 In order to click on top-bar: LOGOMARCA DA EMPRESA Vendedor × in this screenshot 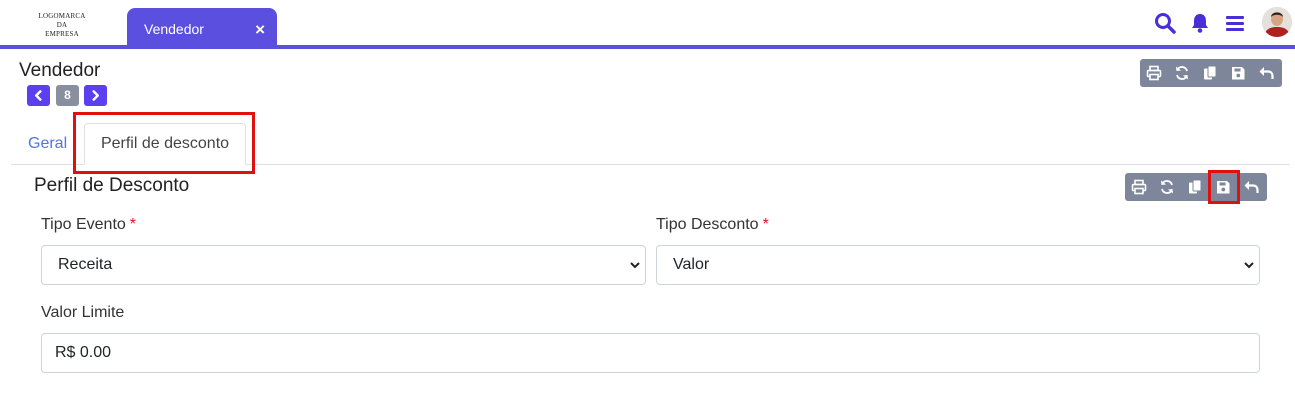, I will do `click(647, 23)`.